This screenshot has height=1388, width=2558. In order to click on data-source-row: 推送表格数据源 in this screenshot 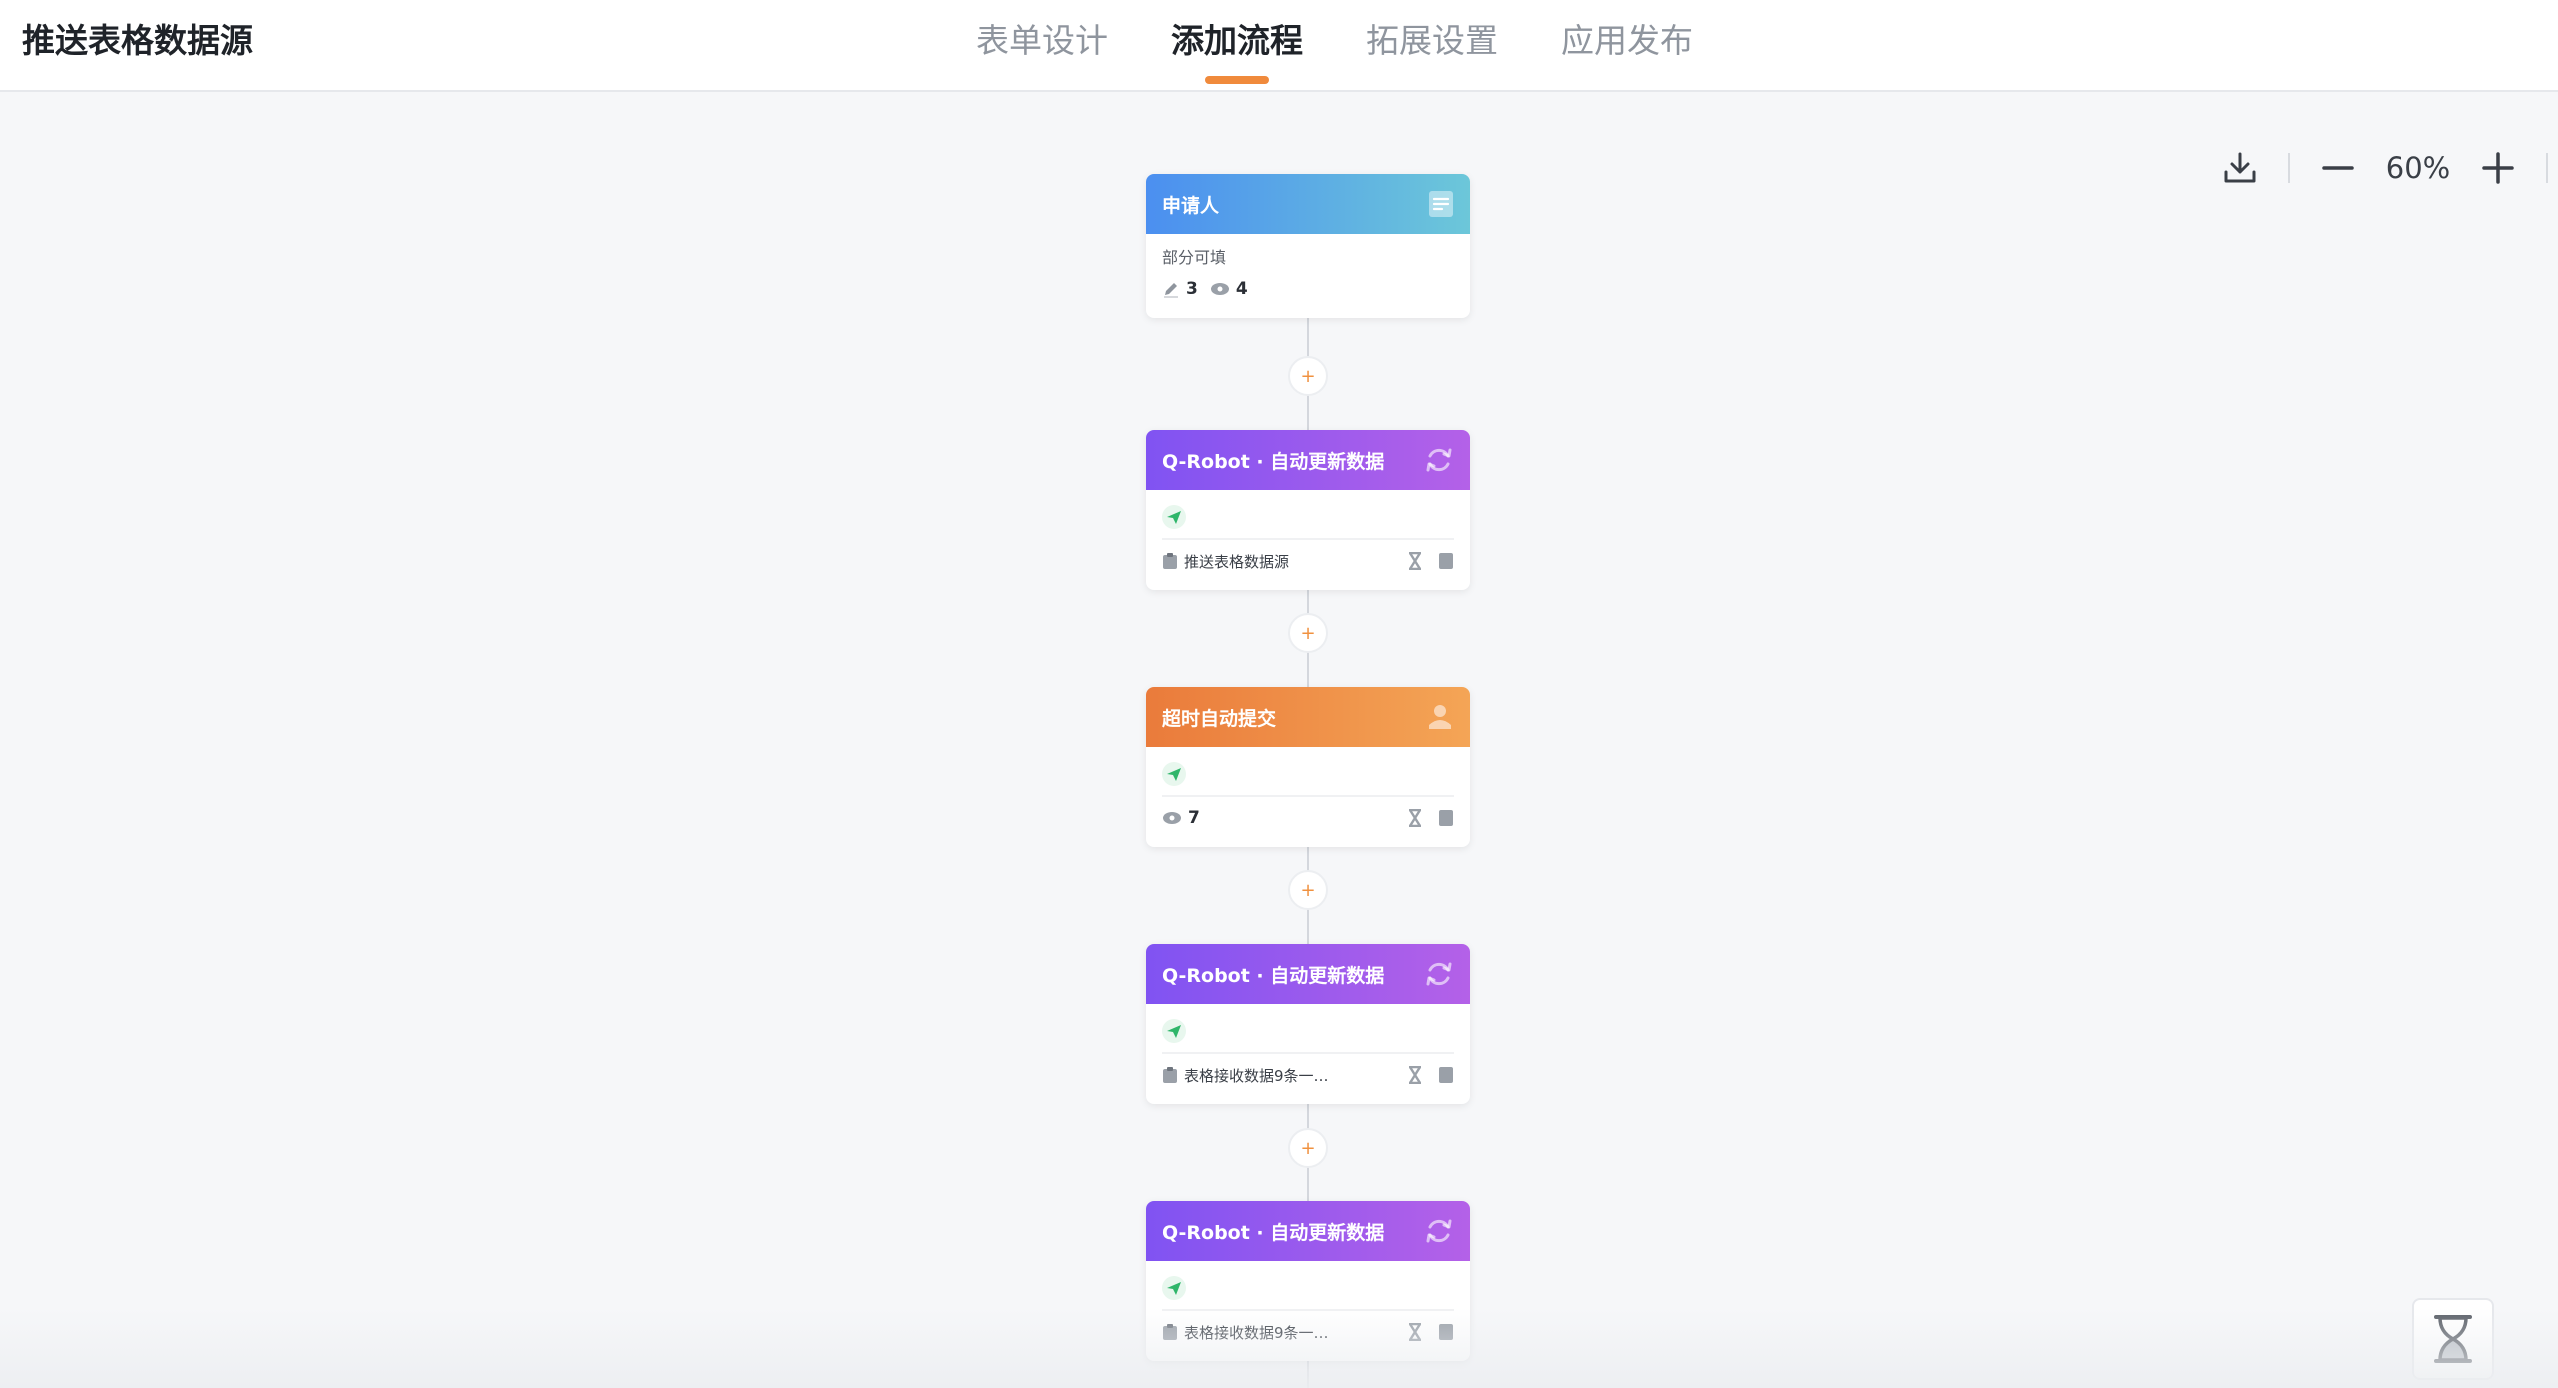, I will do `click(1308, 561)`.